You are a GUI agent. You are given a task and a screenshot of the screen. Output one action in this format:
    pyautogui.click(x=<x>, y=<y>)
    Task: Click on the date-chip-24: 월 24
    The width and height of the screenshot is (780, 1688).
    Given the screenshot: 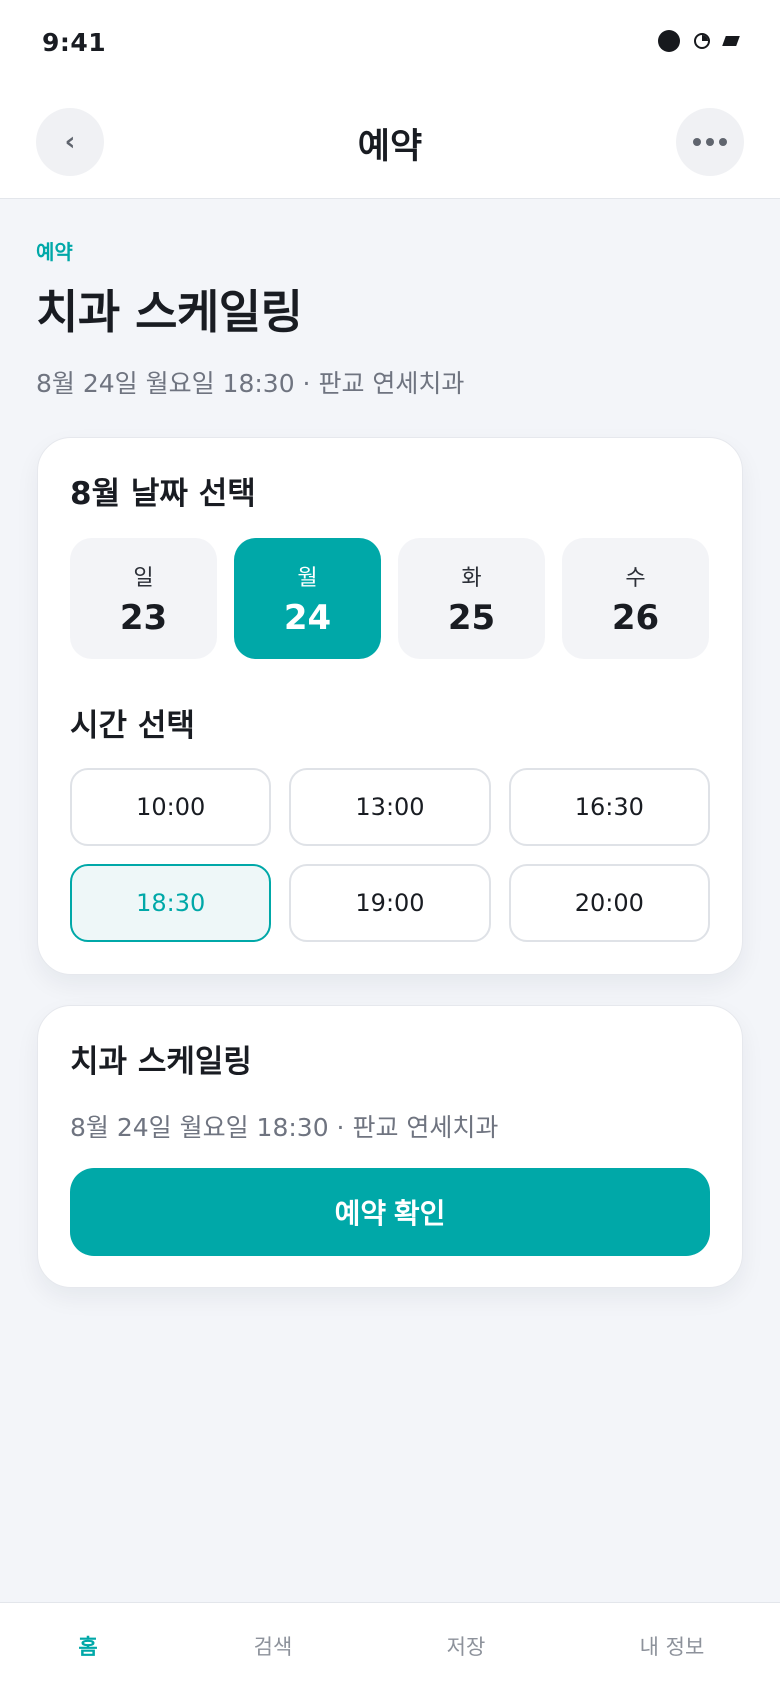 What is the action you would take?
    pyautogui.click(x=307, y=598)
    